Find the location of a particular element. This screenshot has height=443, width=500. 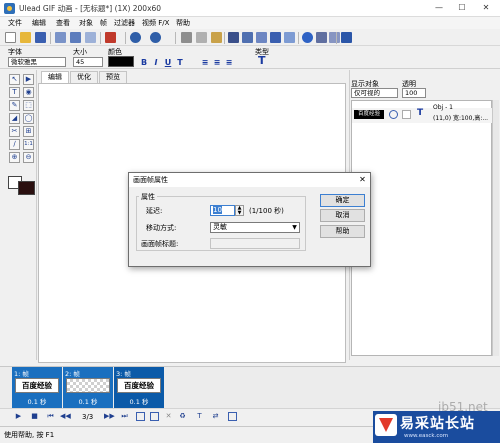

frame-3: 3: 帧 百度经验 0.1 秒 is located at coordinates (139, 387).